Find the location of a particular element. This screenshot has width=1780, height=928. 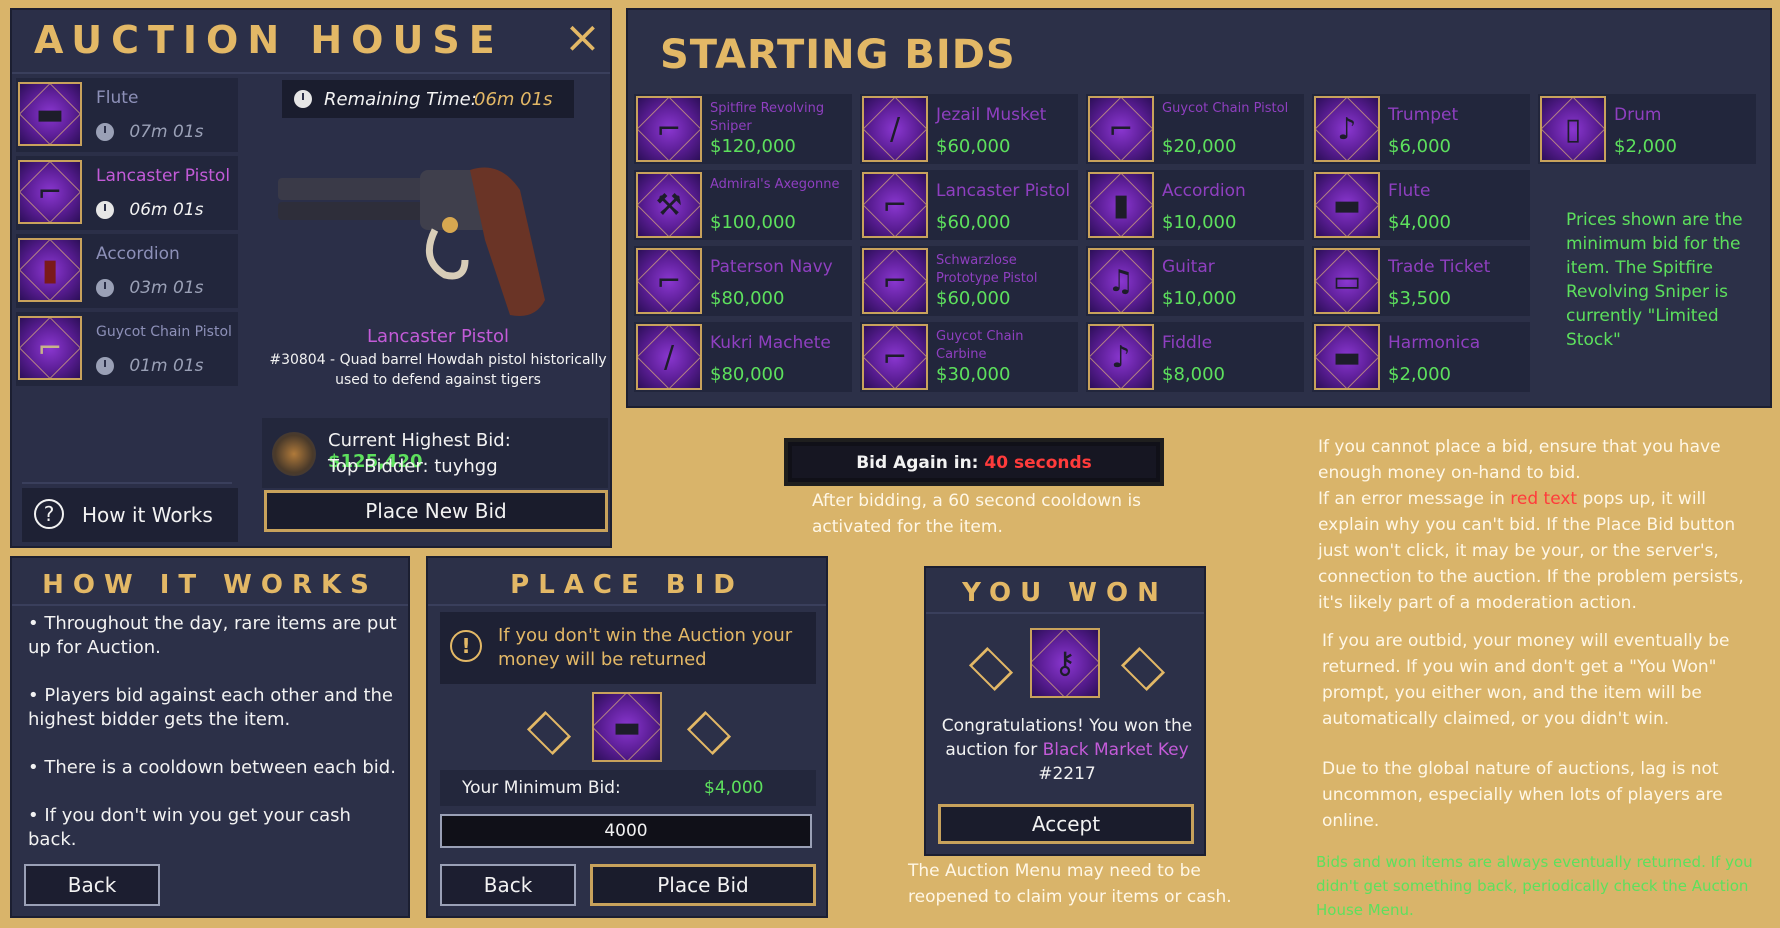

place-new-bid-button: Place New Bid is located at coordinates (436, 511).